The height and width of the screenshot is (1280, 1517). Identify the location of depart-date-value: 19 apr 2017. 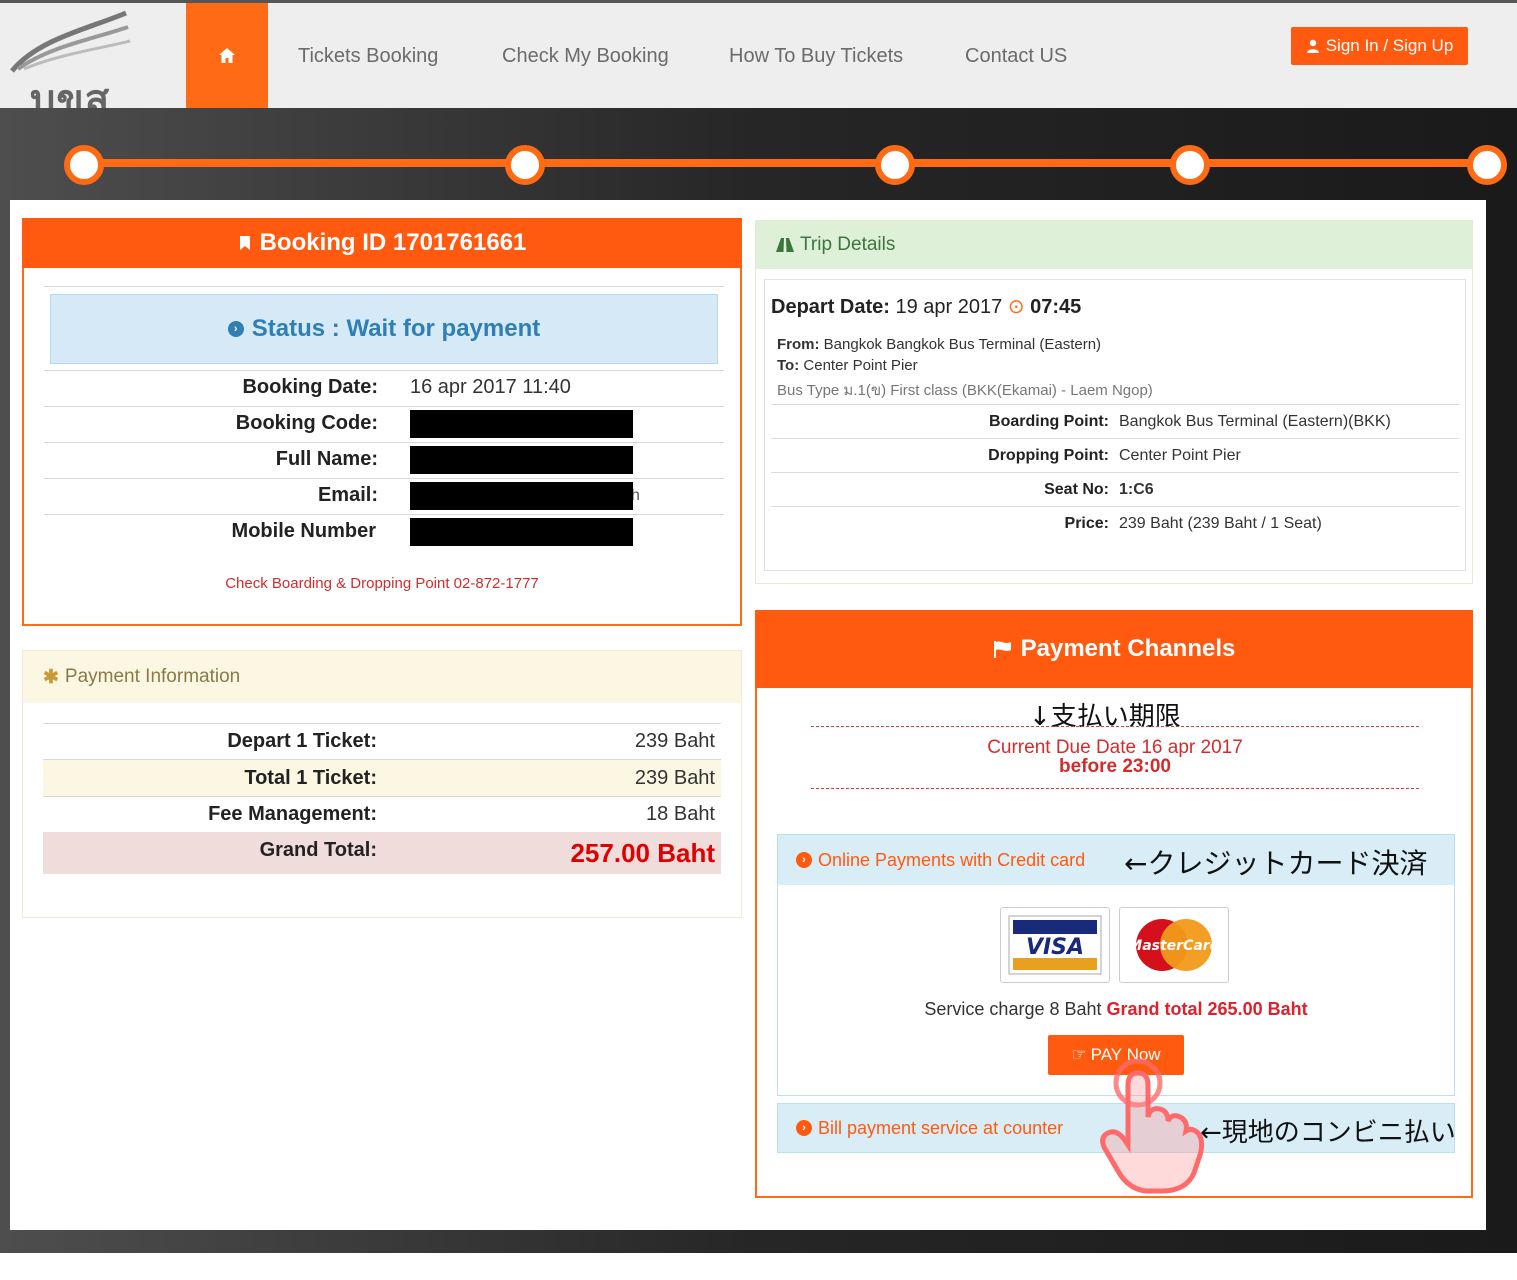
(949, 307).